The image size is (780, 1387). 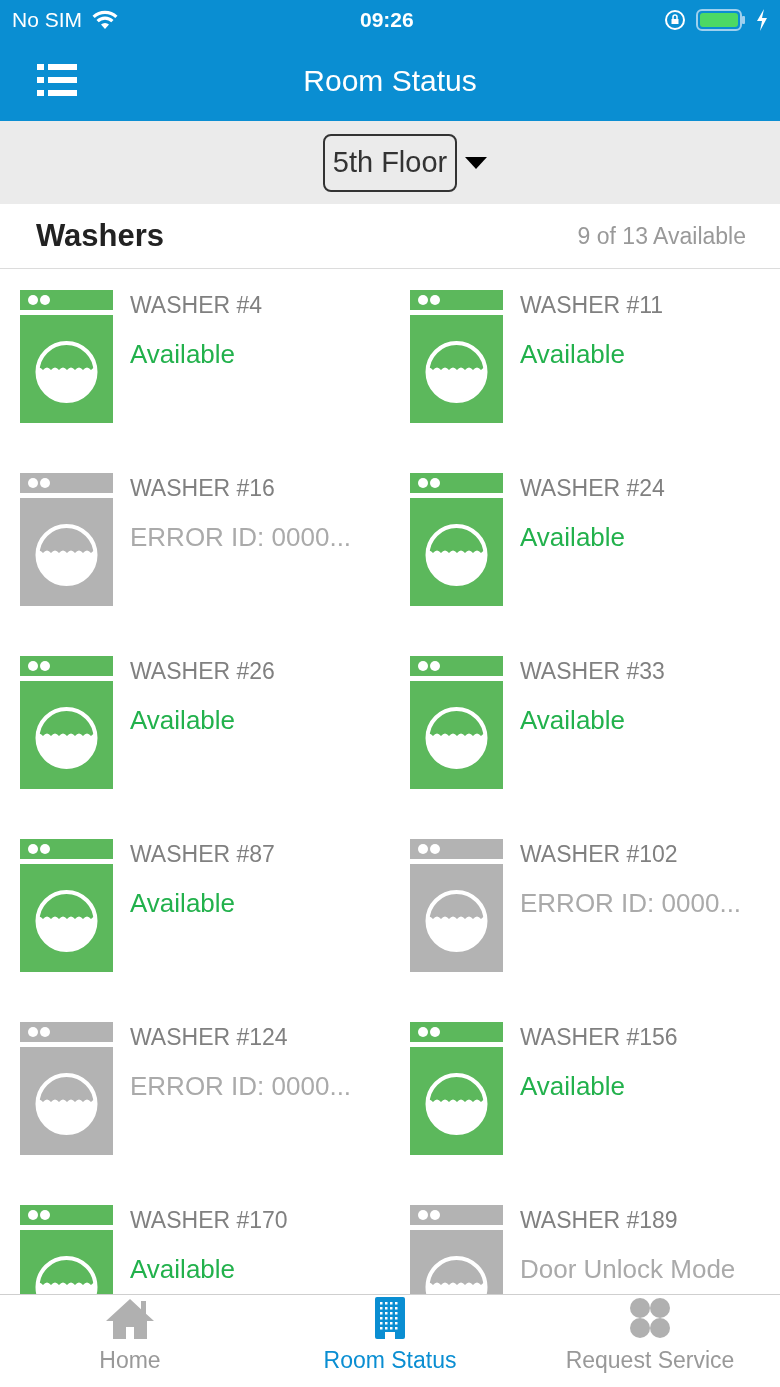 What do you see at coordinates (390, 1341) in the screenshot?
I see `tab-bar-item: Room Status` at bounding box center [390, 1341].